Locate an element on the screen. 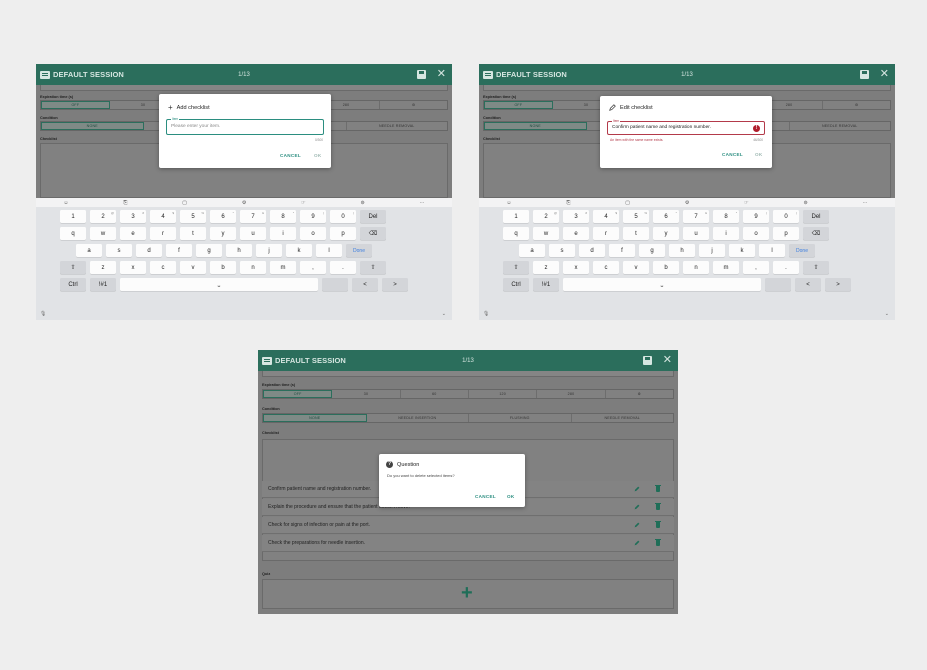  done-key: Done is located at coordinates (359, 250).